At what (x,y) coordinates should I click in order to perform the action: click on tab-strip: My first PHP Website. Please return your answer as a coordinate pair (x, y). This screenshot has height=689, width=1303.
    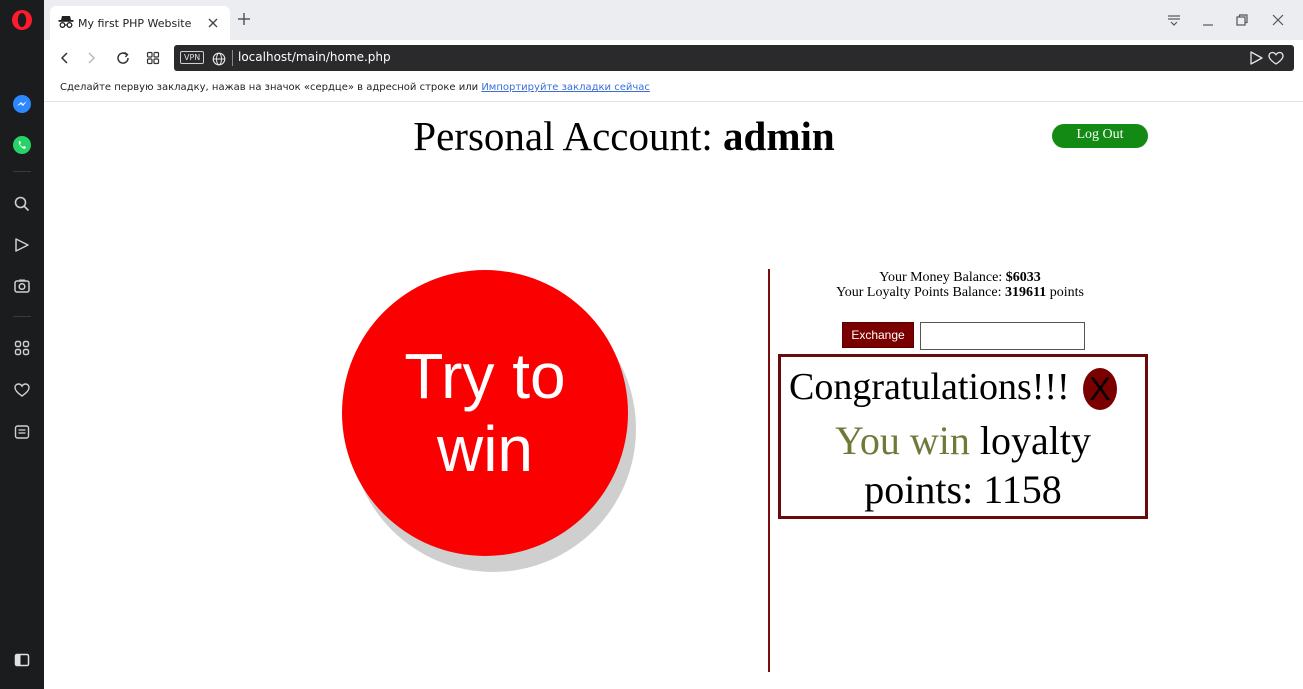
    Looking at the image, I should click on (673, 20).